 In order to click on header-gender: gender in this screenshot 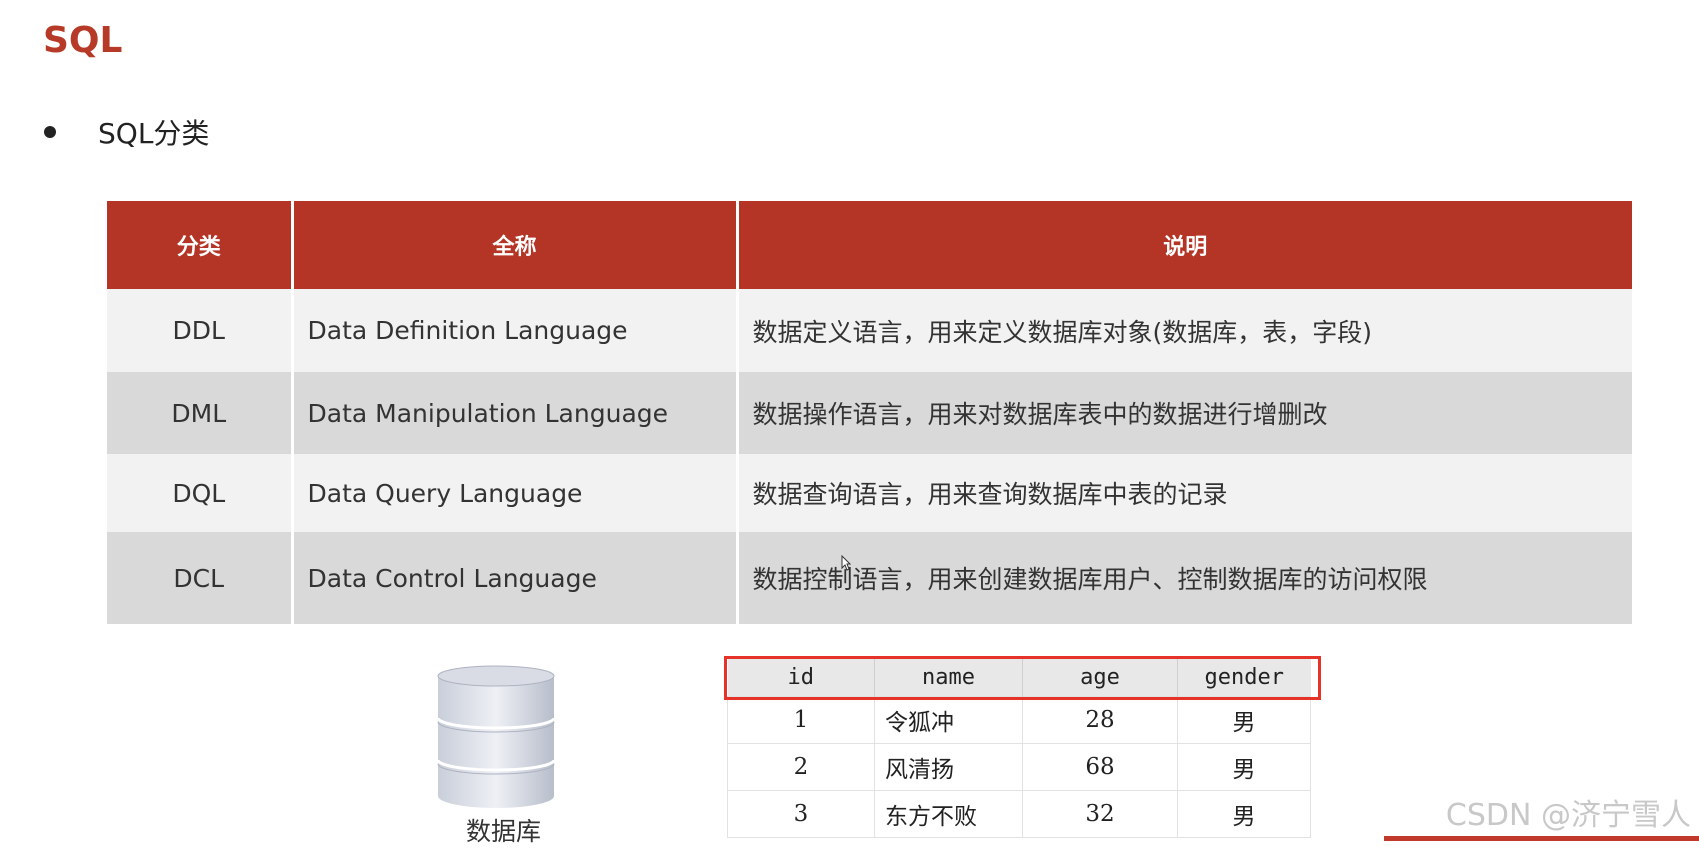, I will do `click(1244, 677)`.